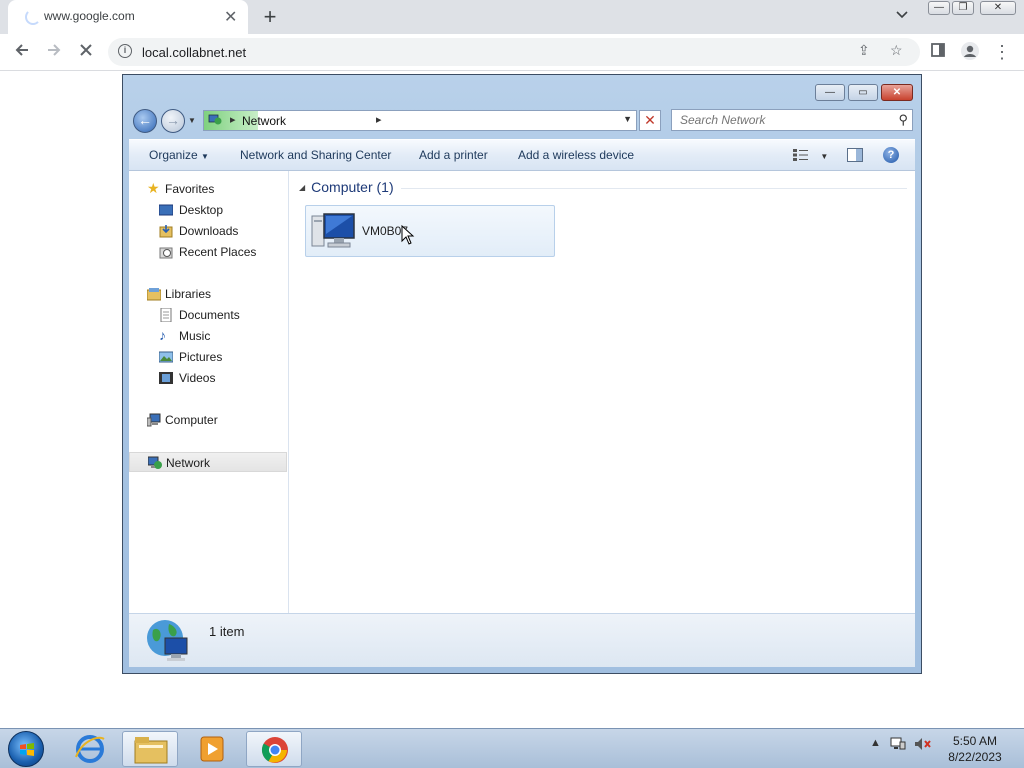  What do you see at coordinates (191, 420) in the screenshot?
I see `nav-computer-label: Computer` at bounding box center [191, 420].